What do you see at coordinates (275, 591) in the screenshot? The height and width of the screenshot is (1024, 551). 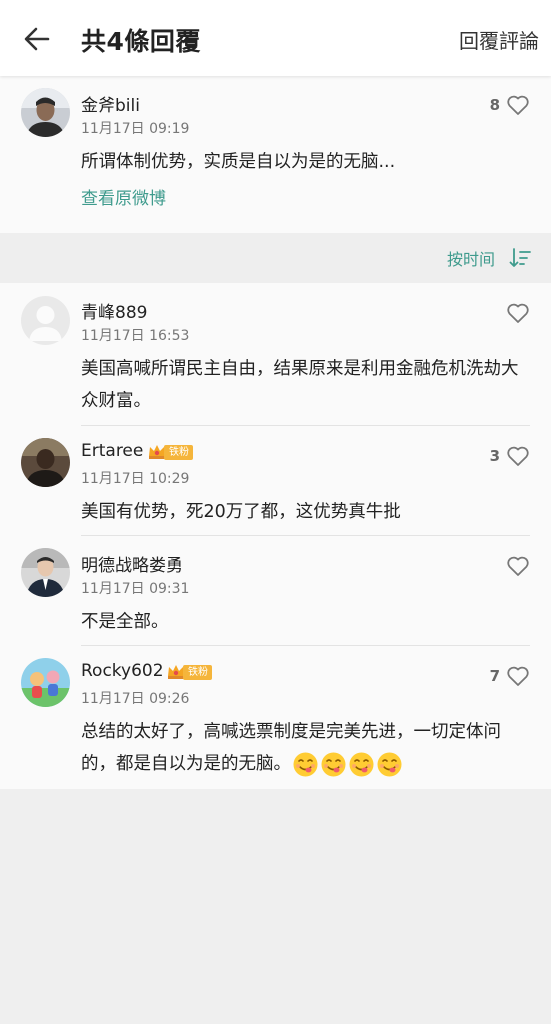 I see `list-item: 明德战略娄勇 11月17日 09:31 不是全部。` at bounding box center [275, 591].